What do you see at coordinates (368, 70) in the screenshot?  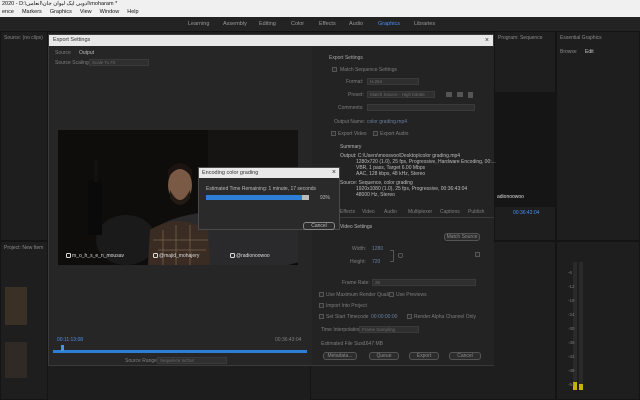 I see `match-sequence-label: Match Sequence Settings` at bounding box center [368, 70].